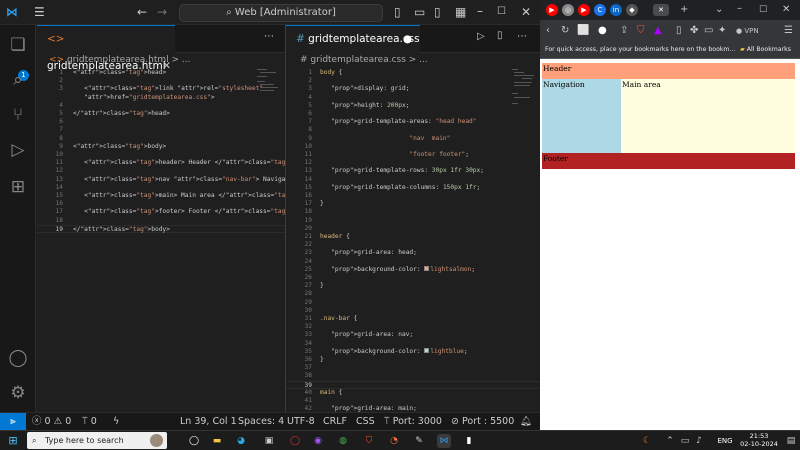  I want to click on tab-icon: C, so click(600, 10).